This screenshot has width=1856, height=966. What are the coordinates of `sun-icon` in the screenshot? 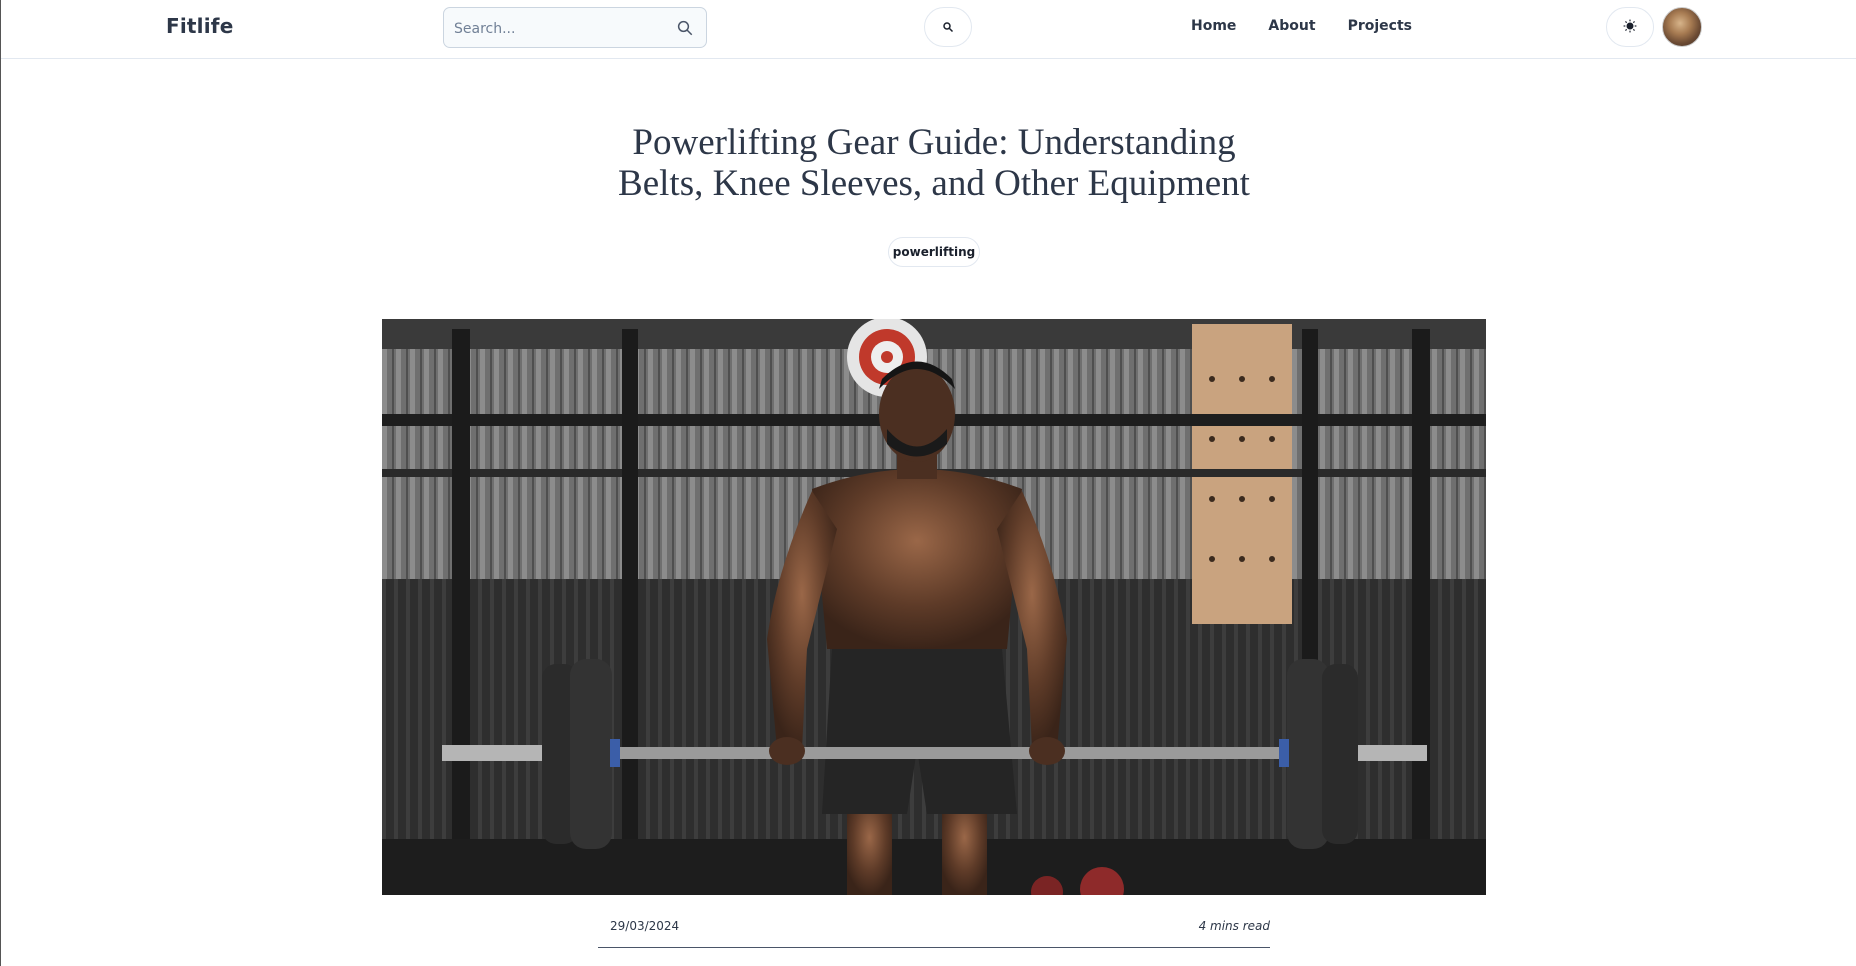 It's located at (1630, 27).